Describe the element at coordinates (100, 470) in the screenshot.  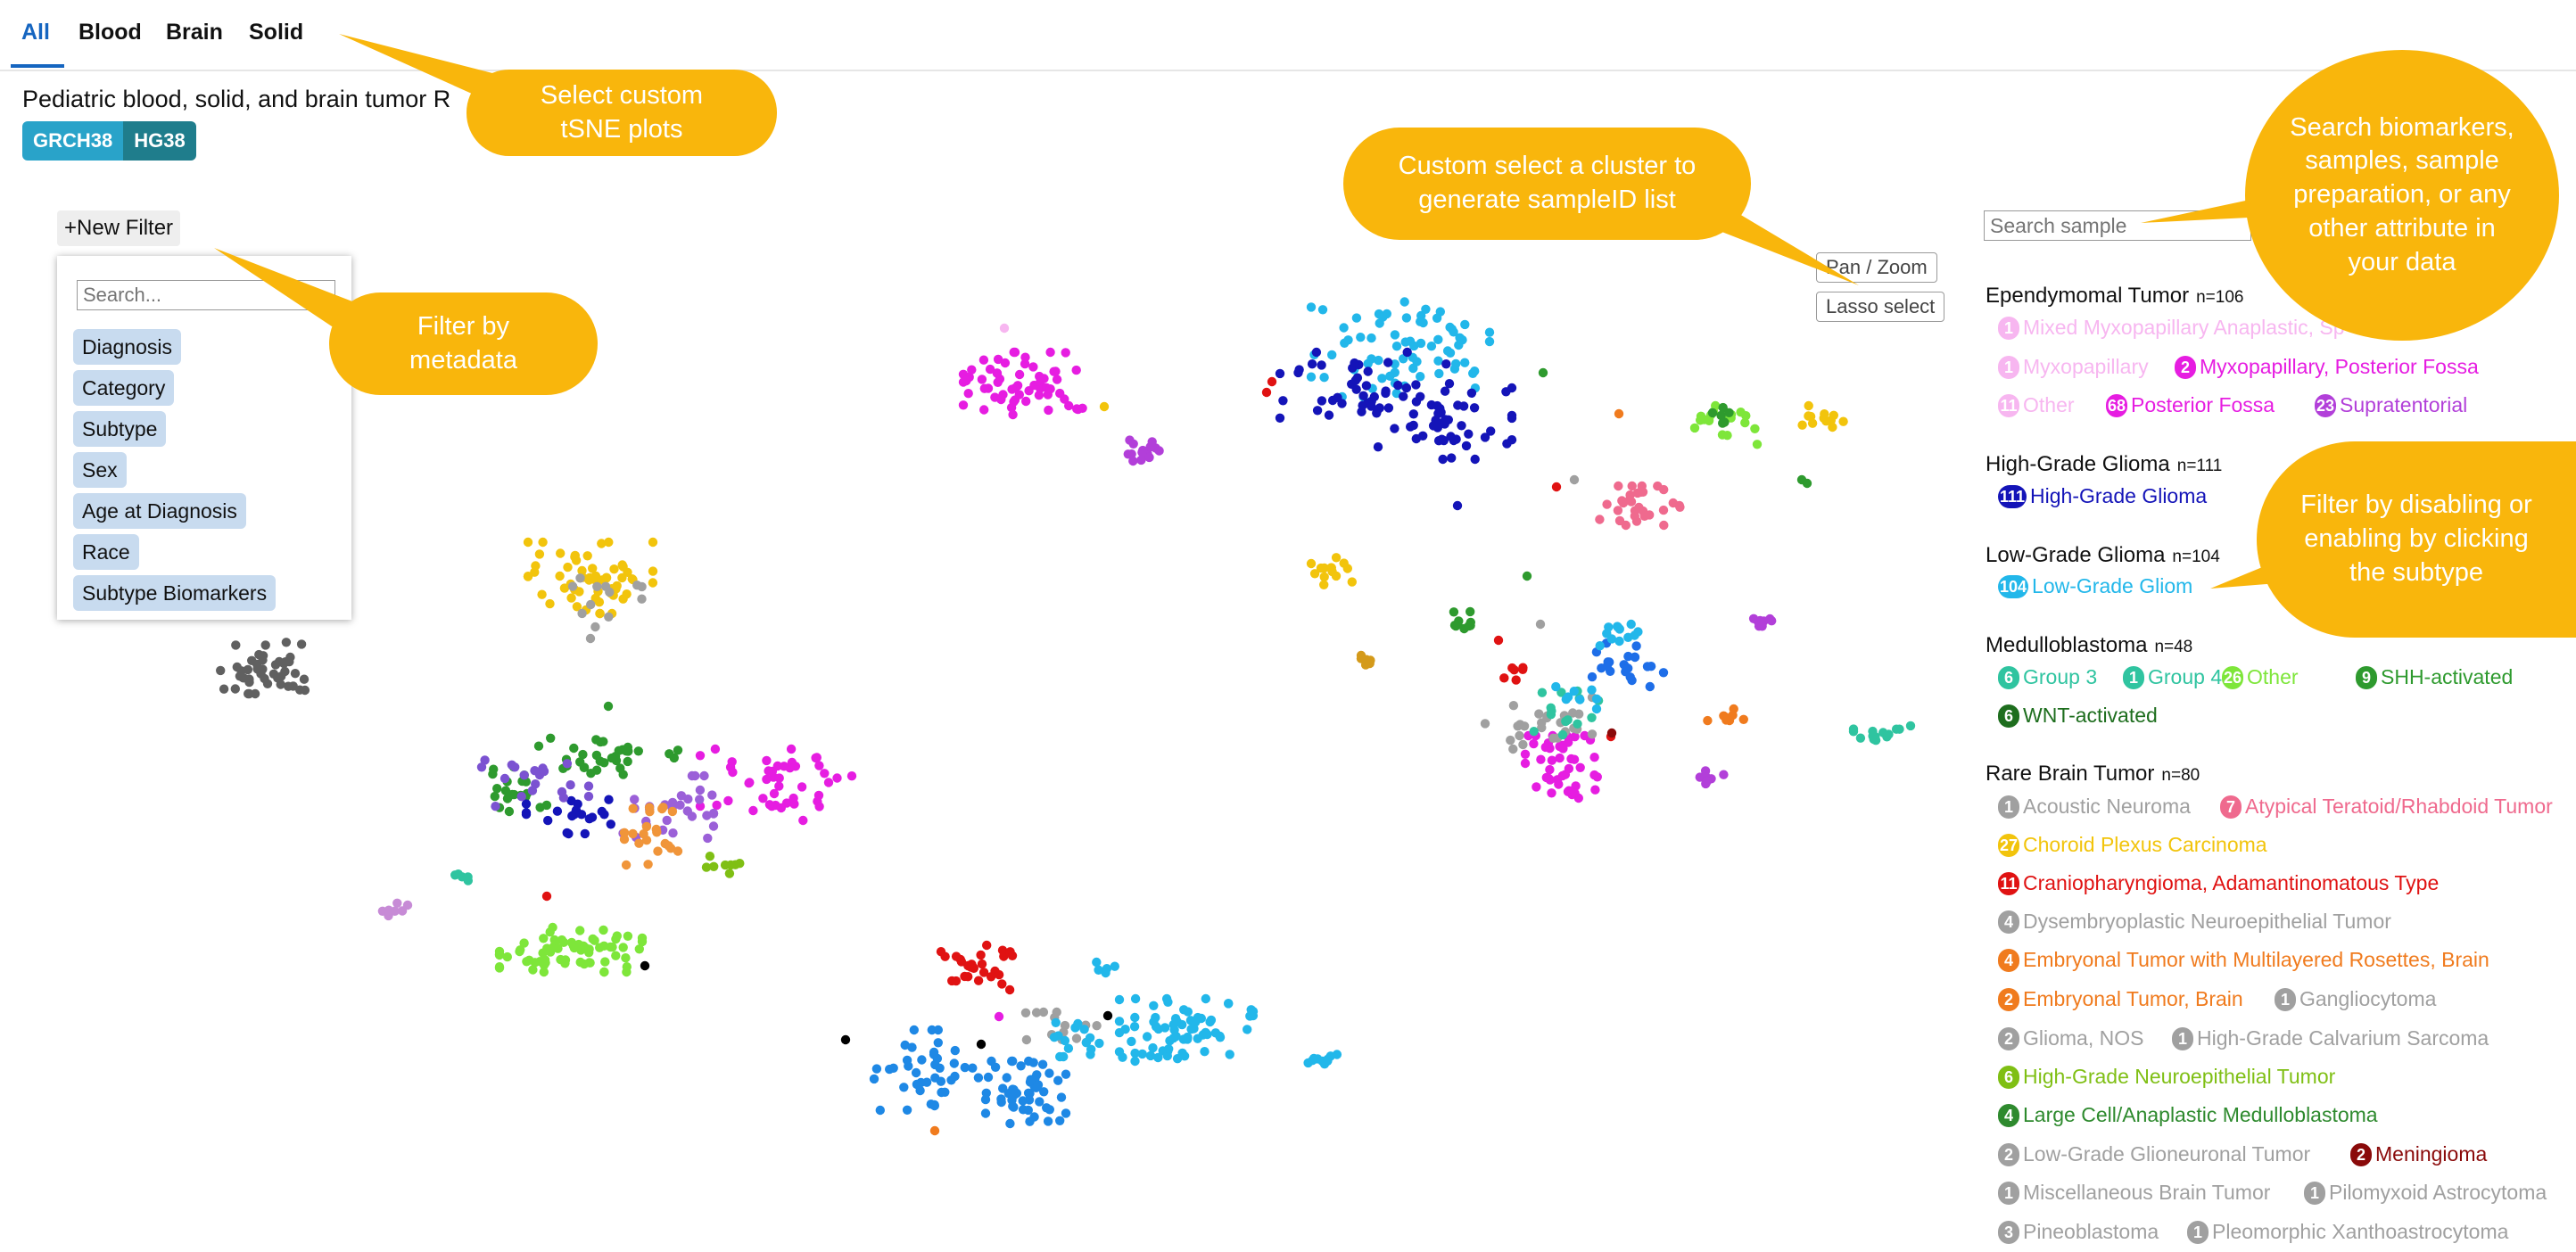
I see `filter-option-sex: Sex` at that location.